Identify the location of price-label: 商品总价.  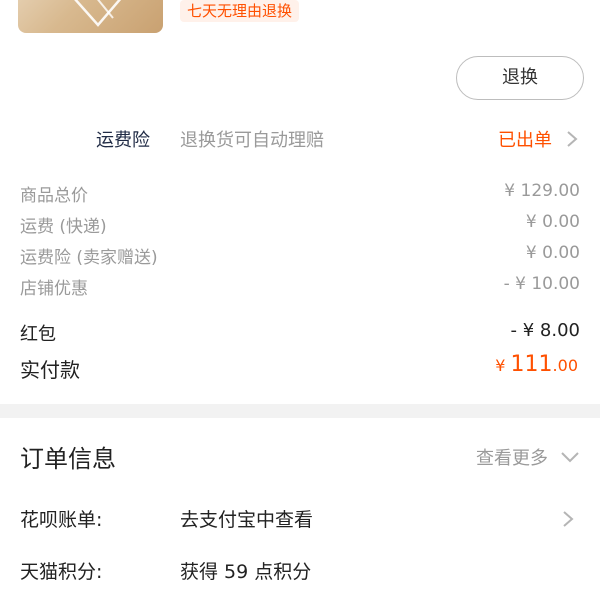
(54, 196).